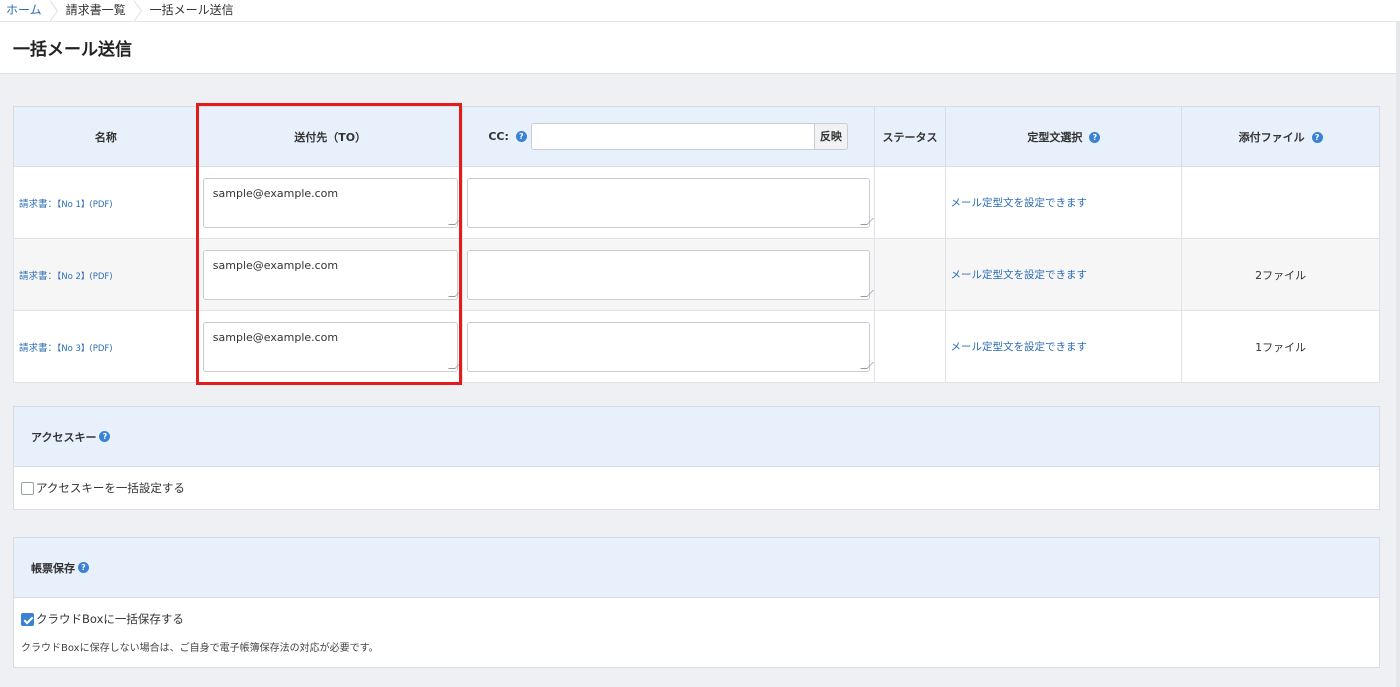  What do you see at coordinates (700, 11) in the screenshot?
I see `breadcrumb: ホーム 請求書一覧 一括メール送信` at bounding box center [700, 11].